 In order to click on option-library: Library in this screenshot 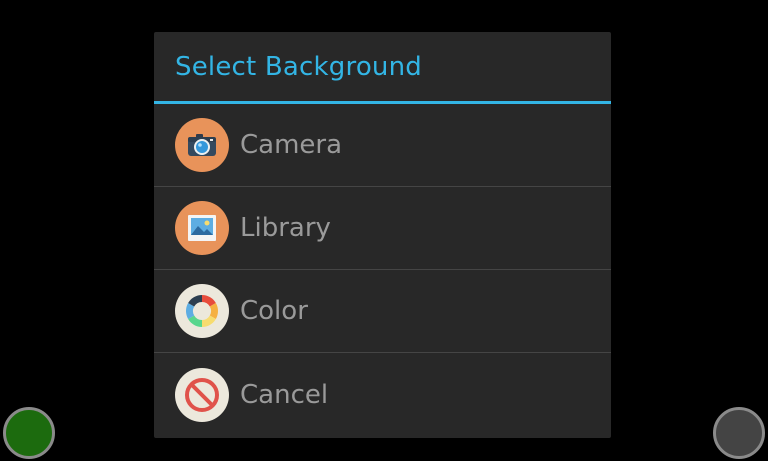, I will do `click(382, 228)`.